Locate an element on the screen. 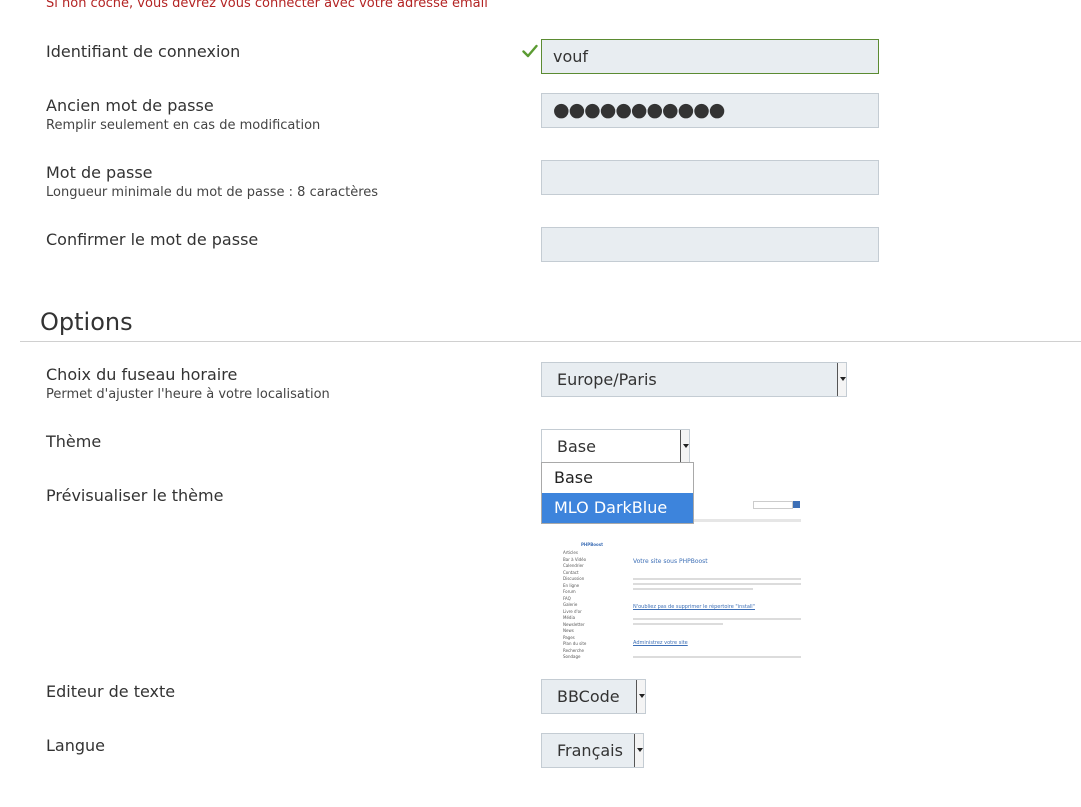 This screenshot has width=1081, height=807. timezone-value: Europe/Paris is located at coordinates (607, 379).